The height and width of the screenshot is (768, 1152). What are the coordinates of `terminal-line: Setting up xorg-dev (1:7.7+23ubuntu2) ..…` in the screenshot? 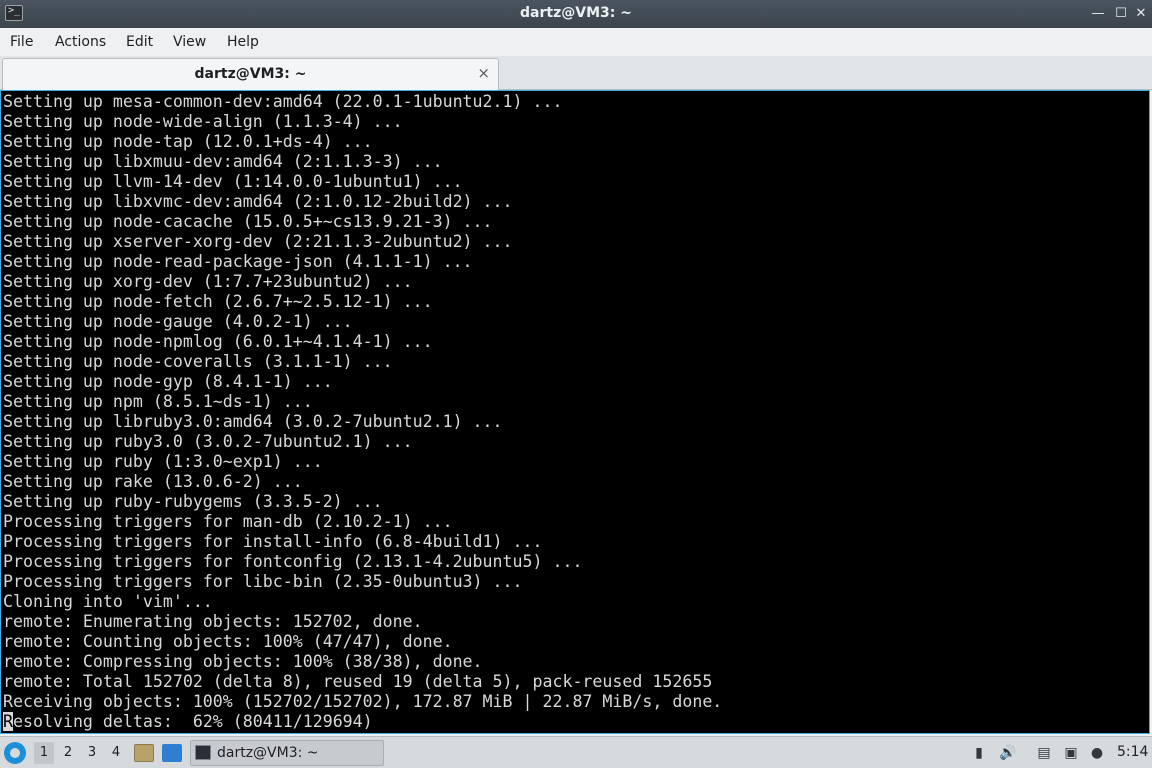 It's located at (208, 281).